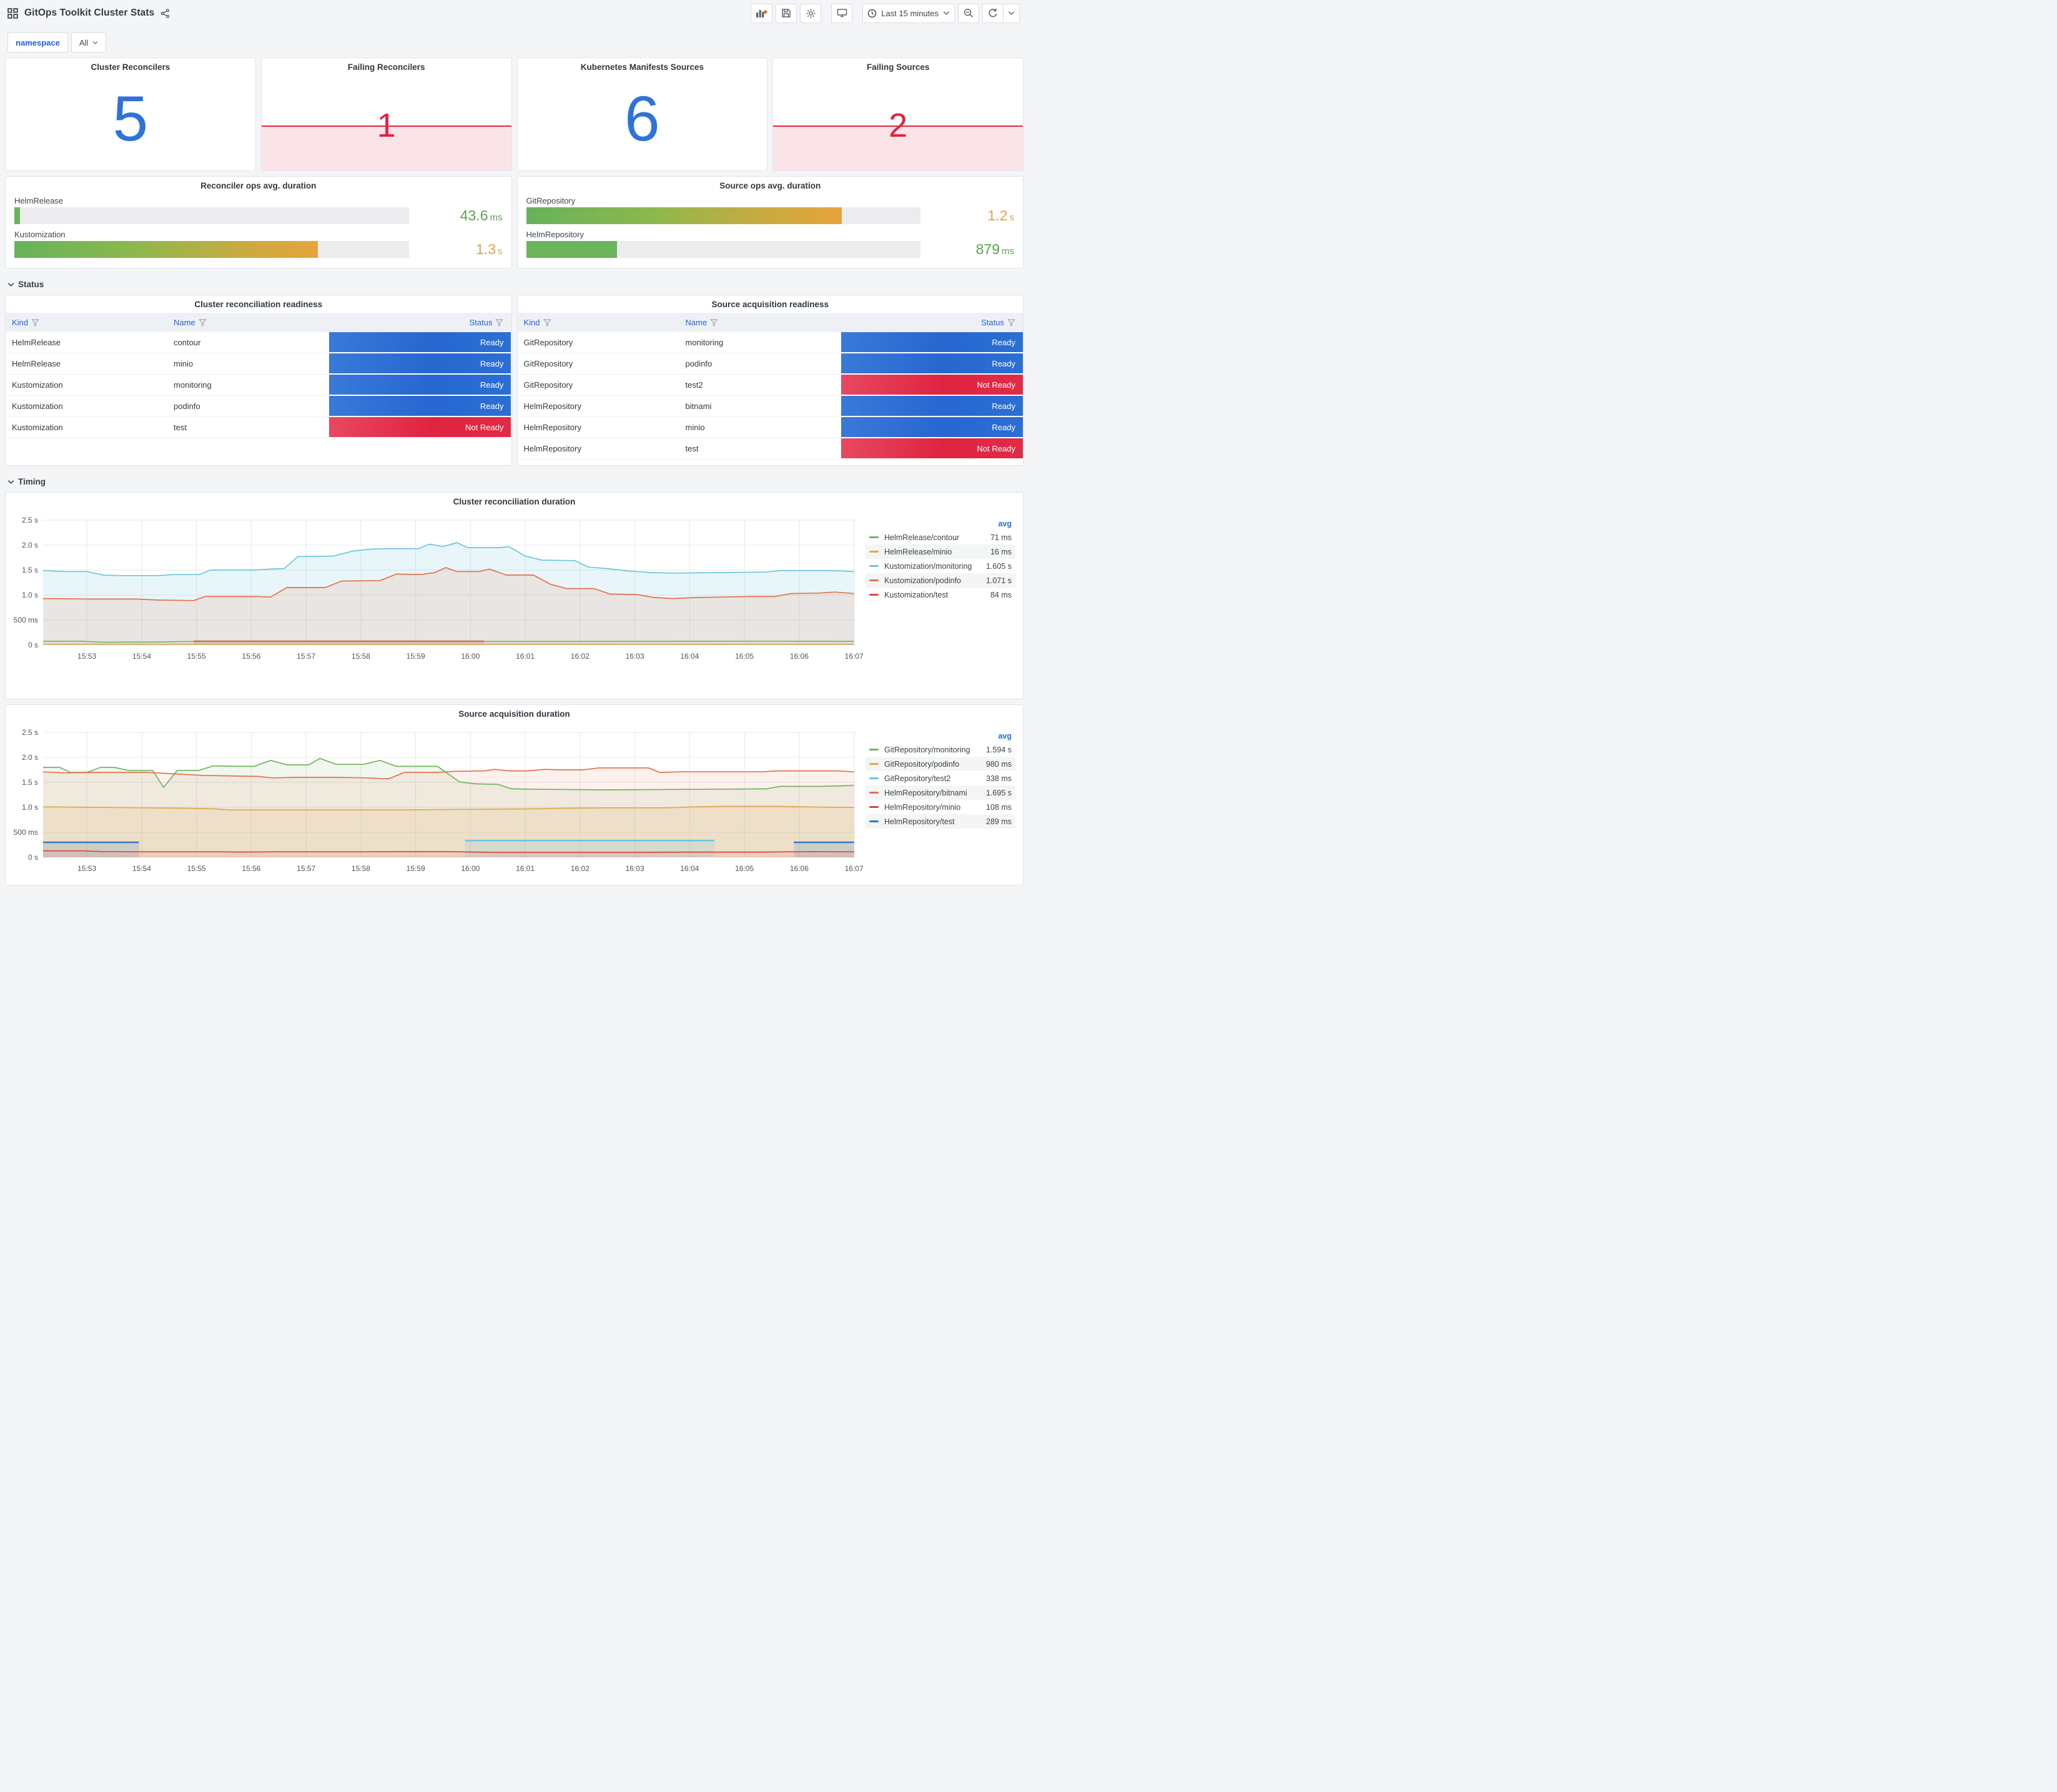 This screenshot has height=1792, width=2057. What do you see at coordinates (908, 13) in the screenshot?
I see `time-range-picker: Last 15 minutes` at bounding box center [908, 13].